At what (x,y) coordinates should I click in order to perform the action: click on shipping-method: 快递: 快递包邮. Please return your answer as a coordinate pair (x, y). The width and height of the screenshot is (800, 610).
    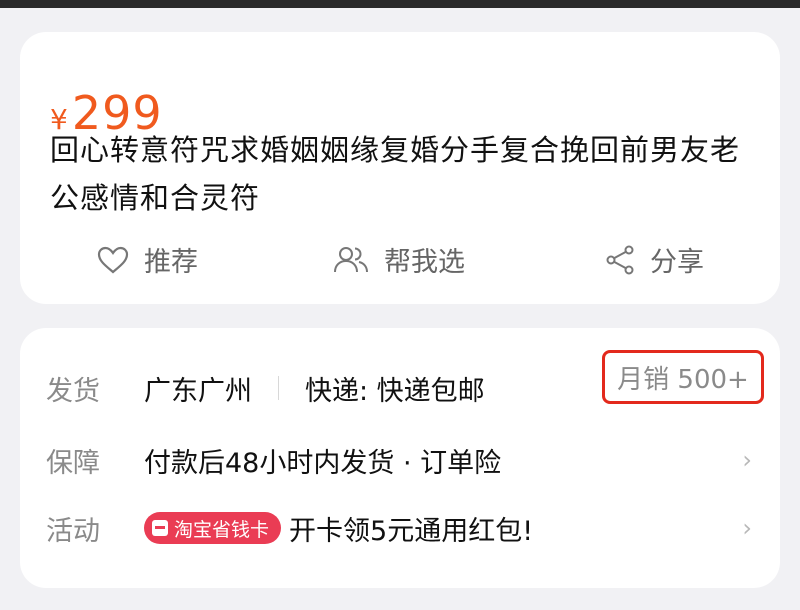
    Looking at the image, I should click on (395, 391).